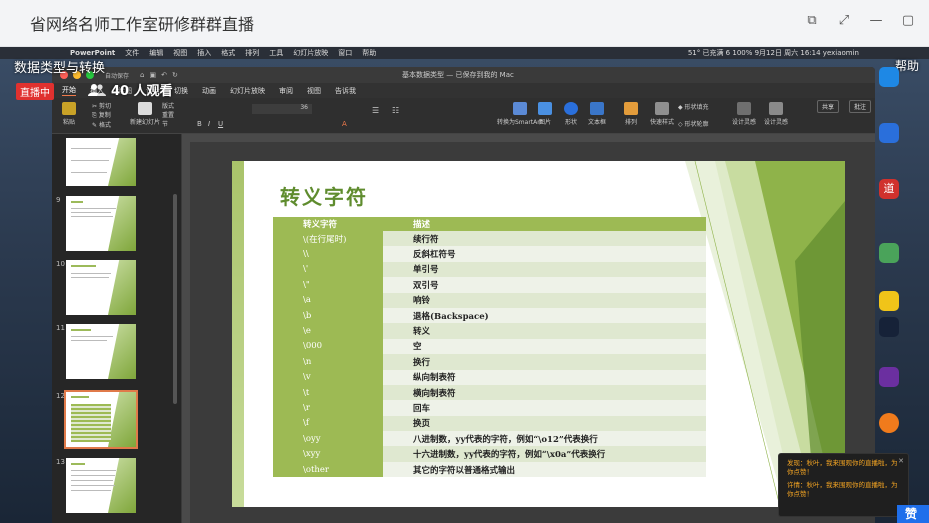 Image resolution: width=929 pixels, height=523 pixels. I want to click on fullscreen-icon: ⤢, so click(844, 21).